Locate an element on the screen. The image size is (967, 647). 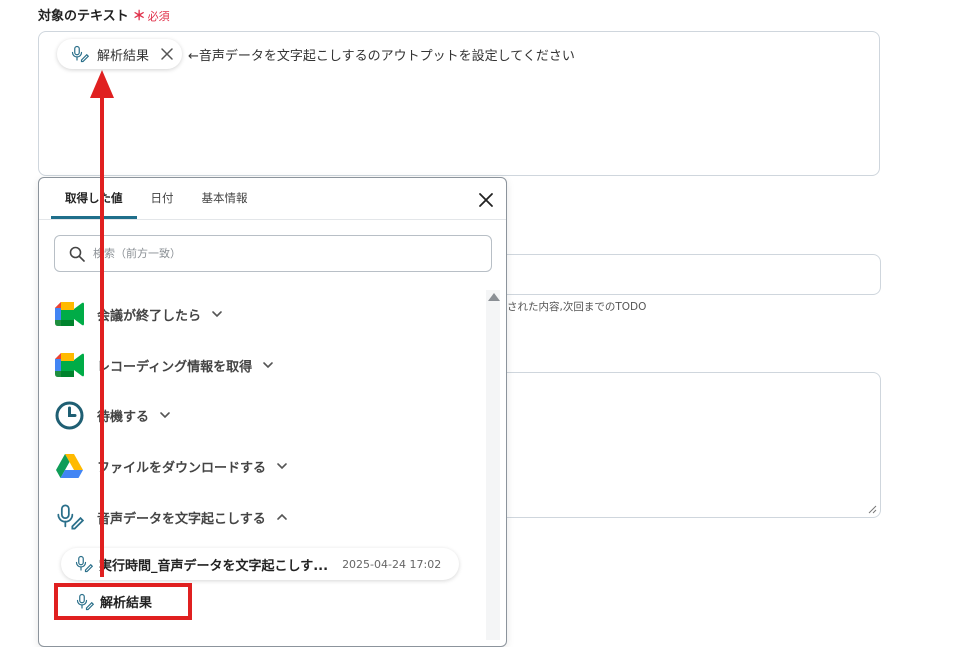
list-item-wait: 待機する is located at coordinates (113, 415).